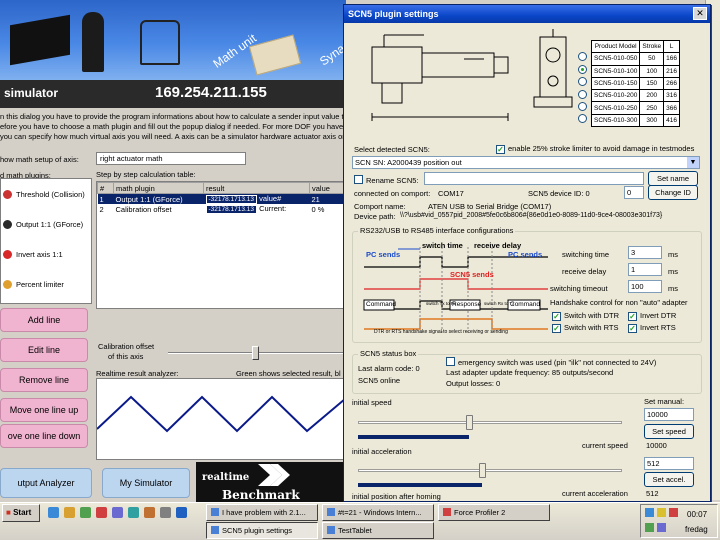 The image size is (720, 540). I want to click on speed-input: 10000, so click(669, 414).